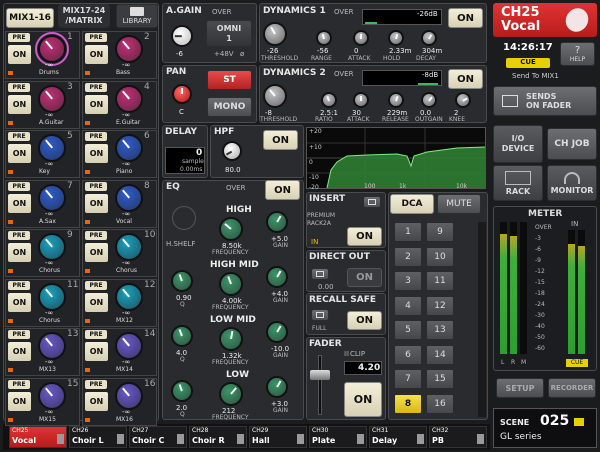  Describe the element at coordinates (440, 232) in the screenshot. I see `dca-button: 9` at that location.